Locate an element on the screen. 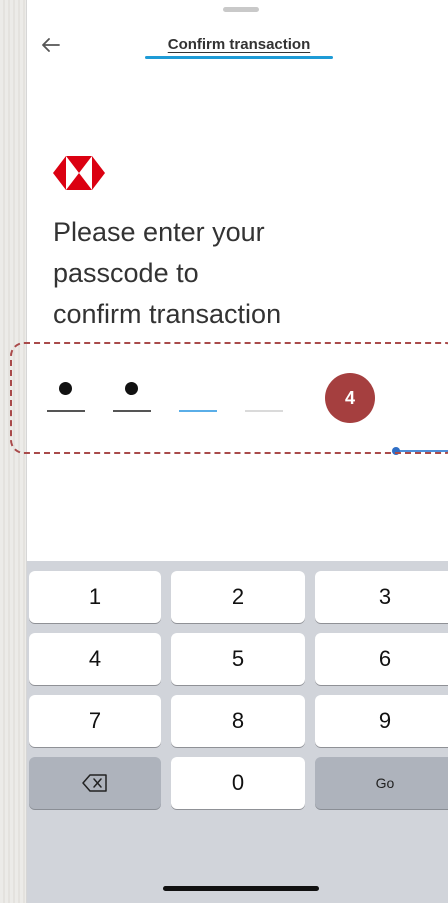 Image resolution: width=448 pixels, height=903 pixels. prompt-line-1: Please enter your is located at coordinates (159, 232).